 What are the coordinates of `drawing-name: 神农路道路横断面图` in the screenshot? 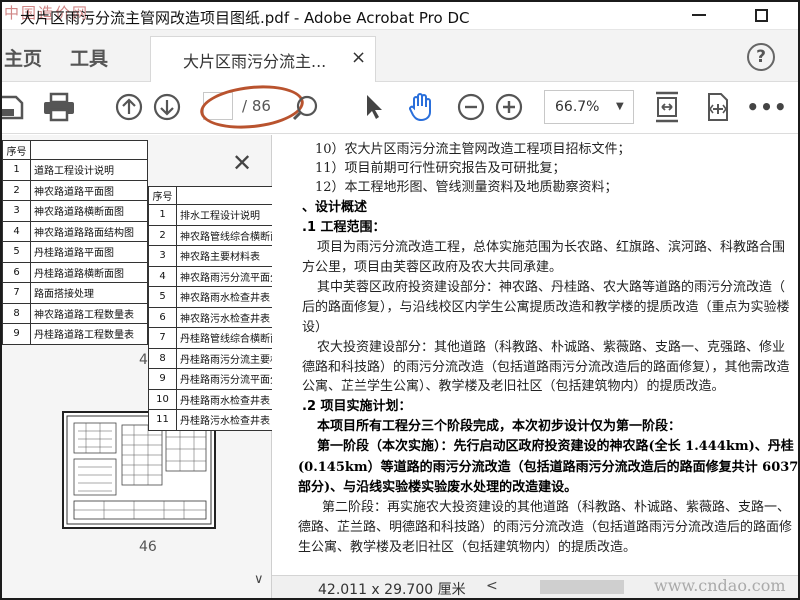 It's located at (89, 211).